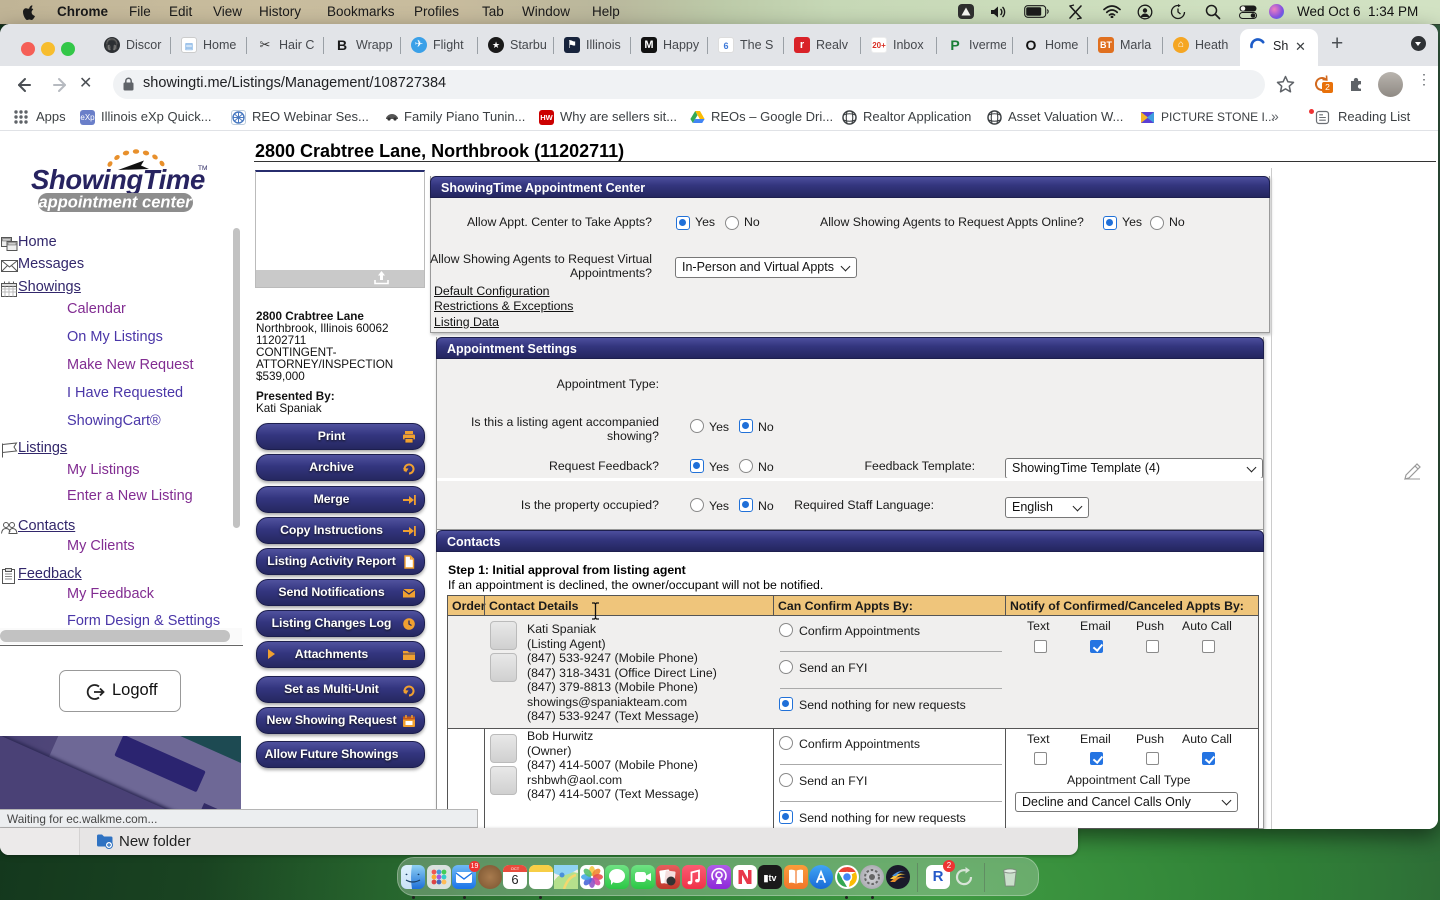 The width and height of the screenshot is (1440, 900). Describe the element at coordinates (770, 878) in the screenshot. I see `svg-text: ▮tv` at that location.